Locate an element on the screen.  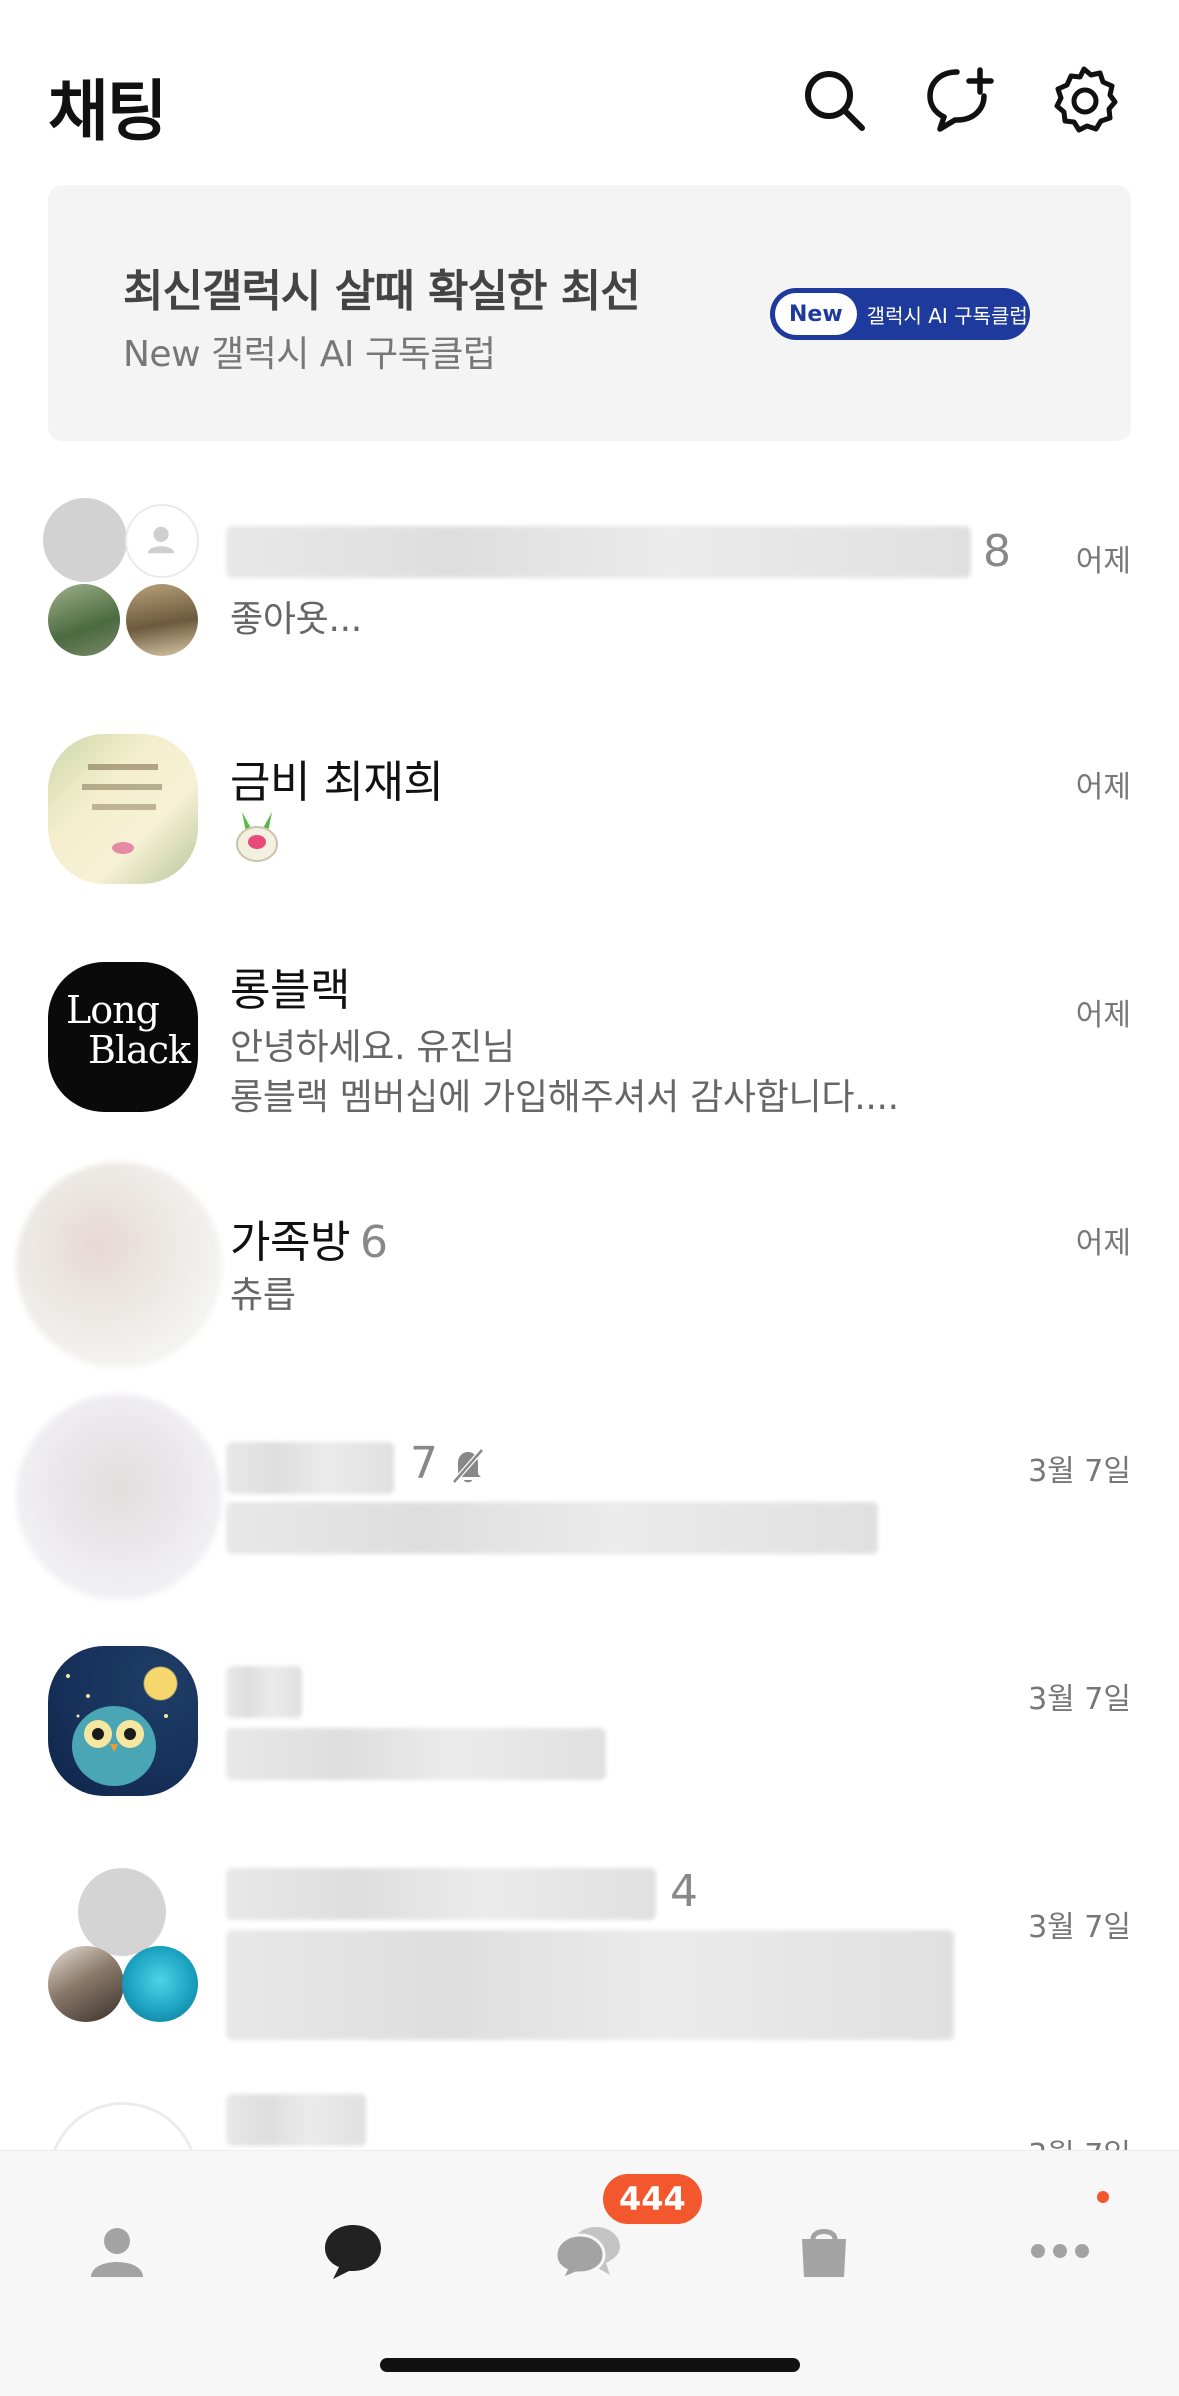
chat-row: 8 좋아욧... 어제 is located at coordinates (589, 592).